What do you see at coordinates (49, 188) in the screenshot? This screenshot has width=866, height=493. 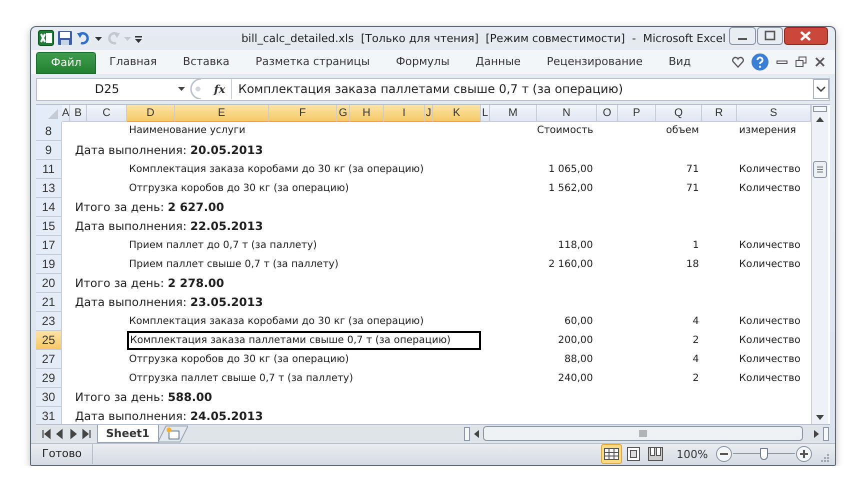 I see `row-header: 13` at bounding box center [49, 188].